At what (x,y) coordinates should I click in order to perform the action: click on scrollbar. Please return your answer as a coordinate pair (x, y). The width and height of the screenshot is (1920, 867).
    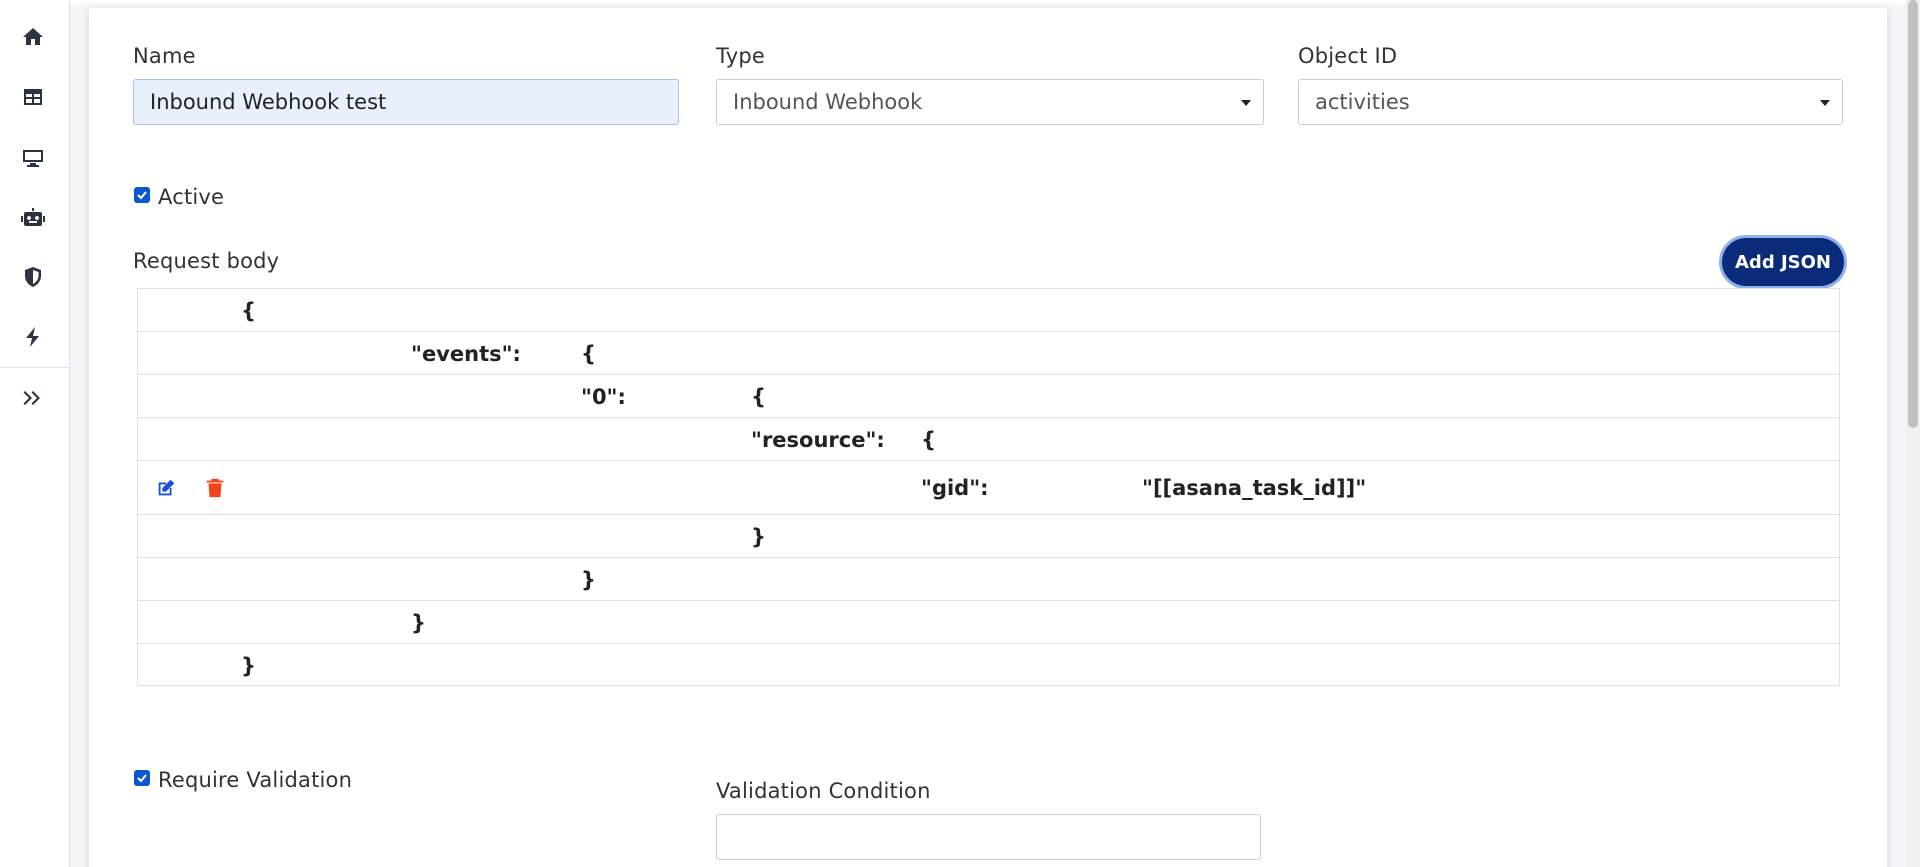
    Looking at the image, I should click on (1913, 433).